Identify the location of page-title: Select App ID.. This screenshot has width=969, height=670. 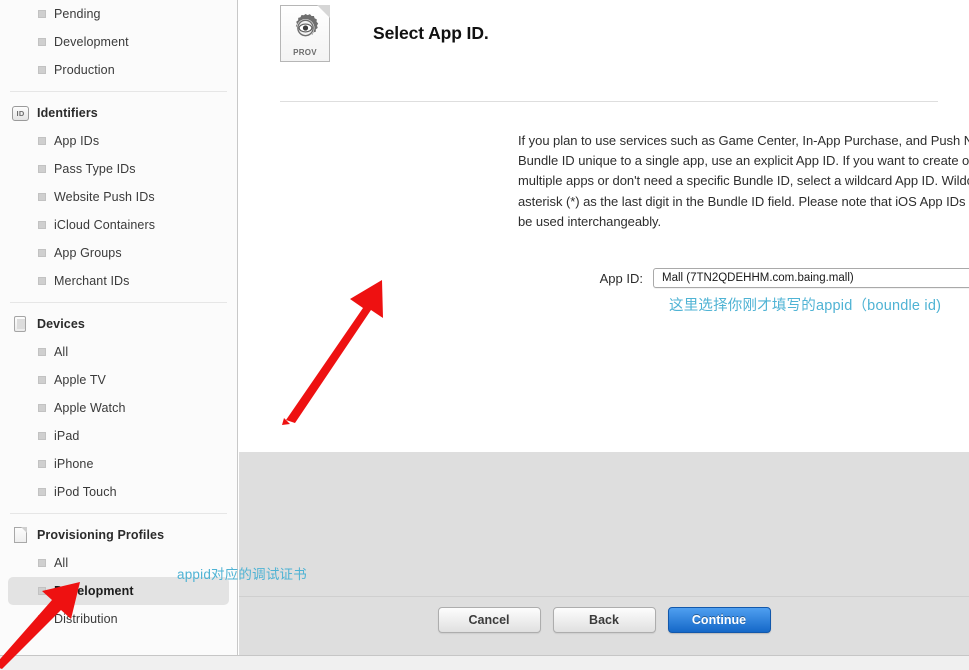
(431, 33).